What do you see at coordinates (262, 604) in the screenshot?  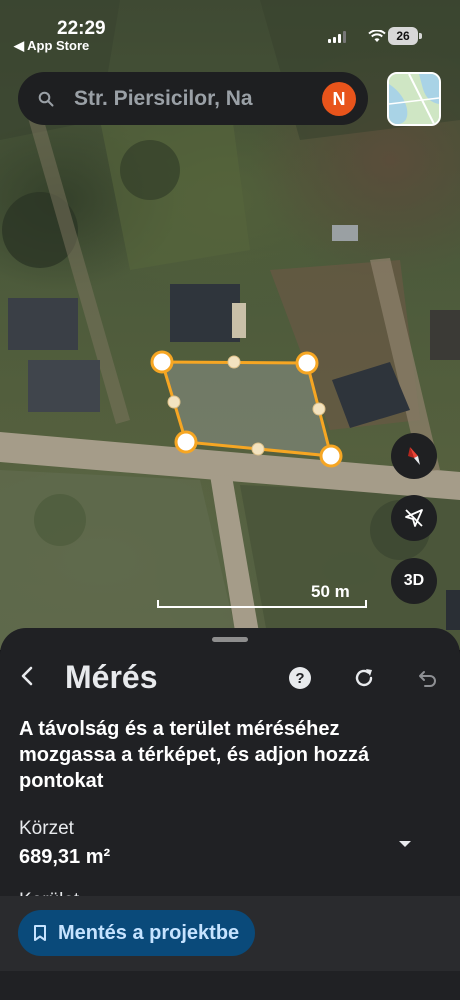 I see `scale-bar` at bounding box center [262, 604].